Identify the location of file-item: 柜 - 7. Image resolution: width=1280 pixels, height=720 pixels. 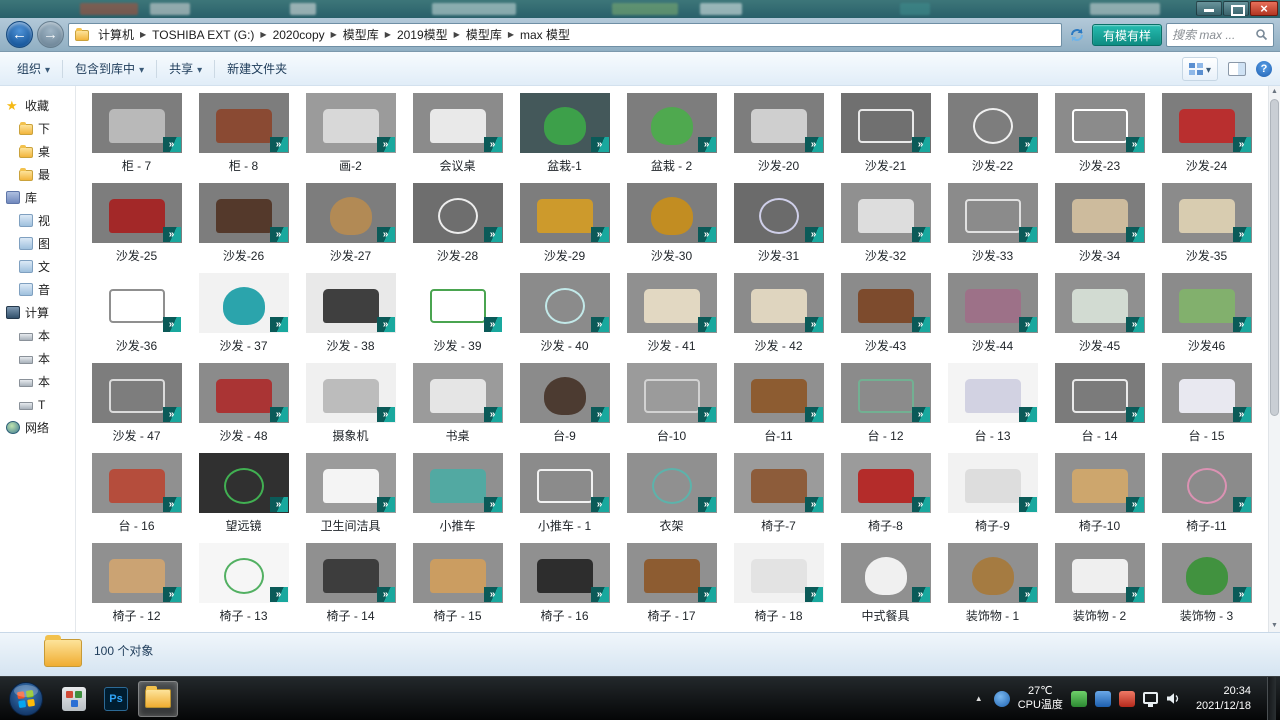
(136, 134).